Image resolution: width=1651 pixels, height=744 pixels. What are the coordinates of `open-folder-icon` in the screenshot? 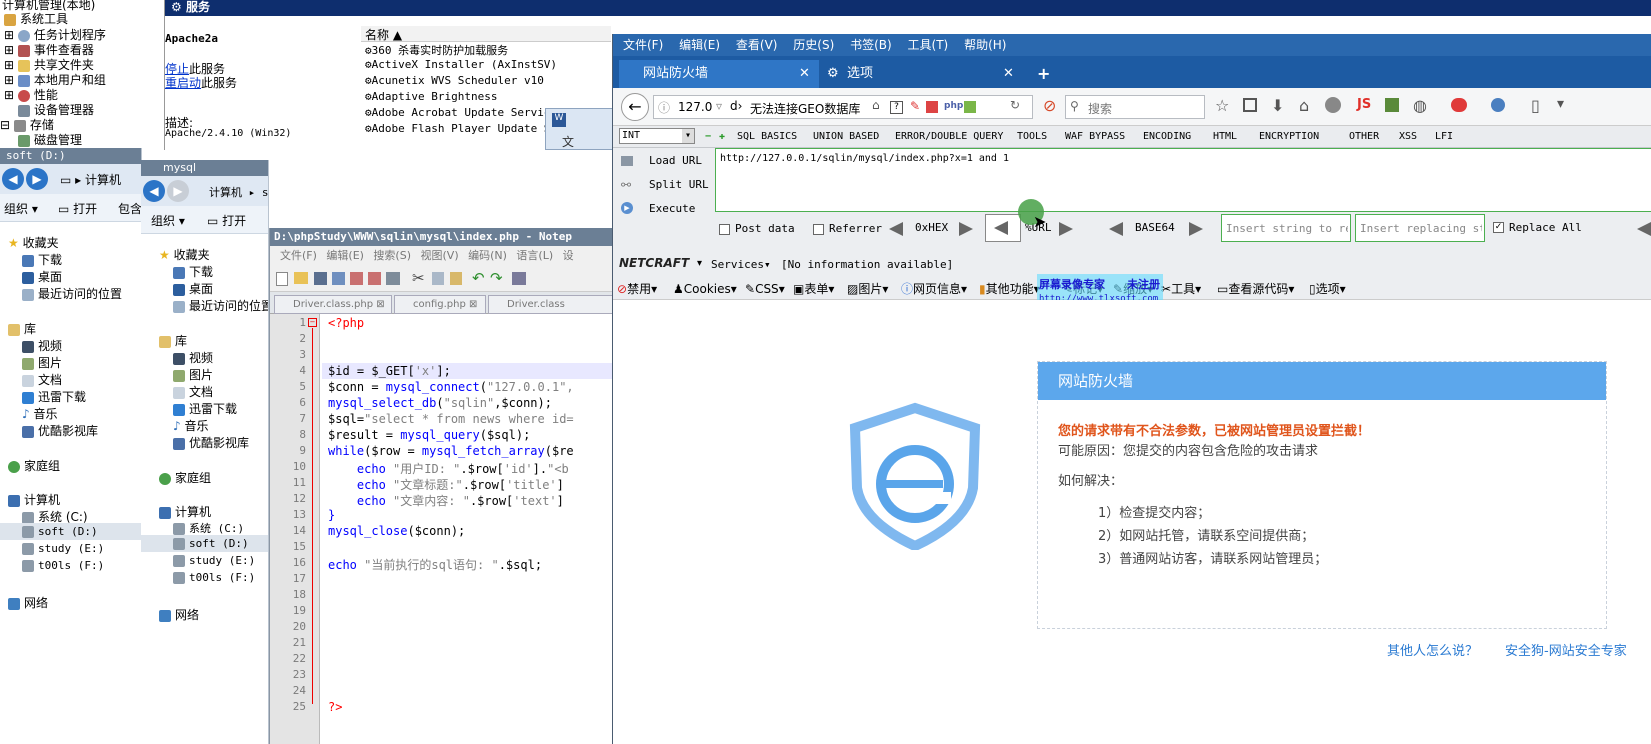 It's located at (301, 278).